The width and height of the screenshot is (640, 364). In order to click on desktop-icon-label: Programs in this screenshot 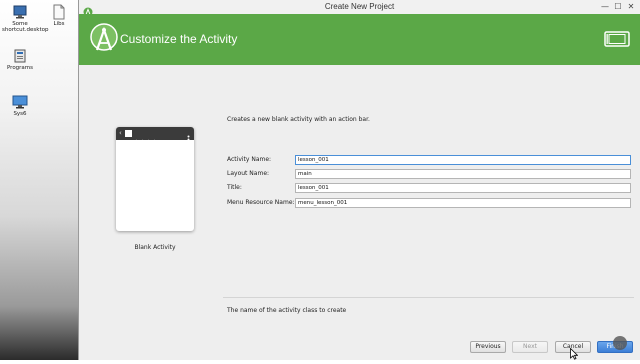, I will do `click(20, 68)`.